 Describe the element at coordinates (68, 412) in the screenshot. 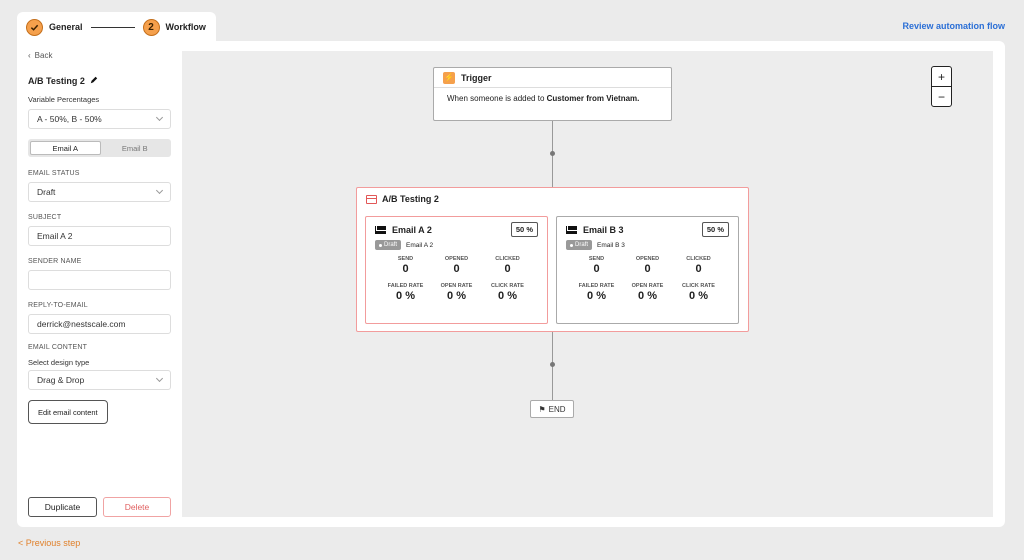

I see `edit-email-content-button: Edit email content` at that location.